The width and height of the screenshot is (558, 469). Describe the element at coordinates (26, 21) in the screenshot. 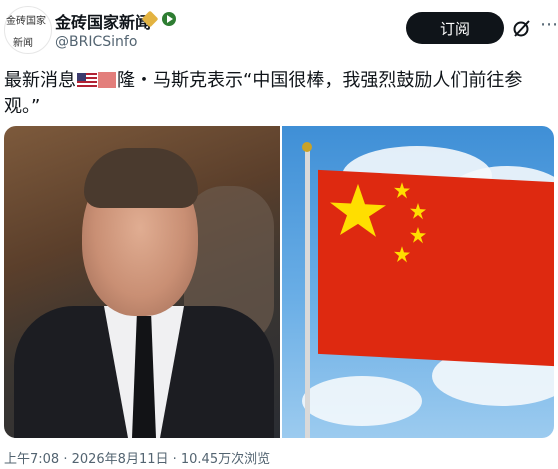

I see `avatar-text-line1: 金砖国家` at that location.